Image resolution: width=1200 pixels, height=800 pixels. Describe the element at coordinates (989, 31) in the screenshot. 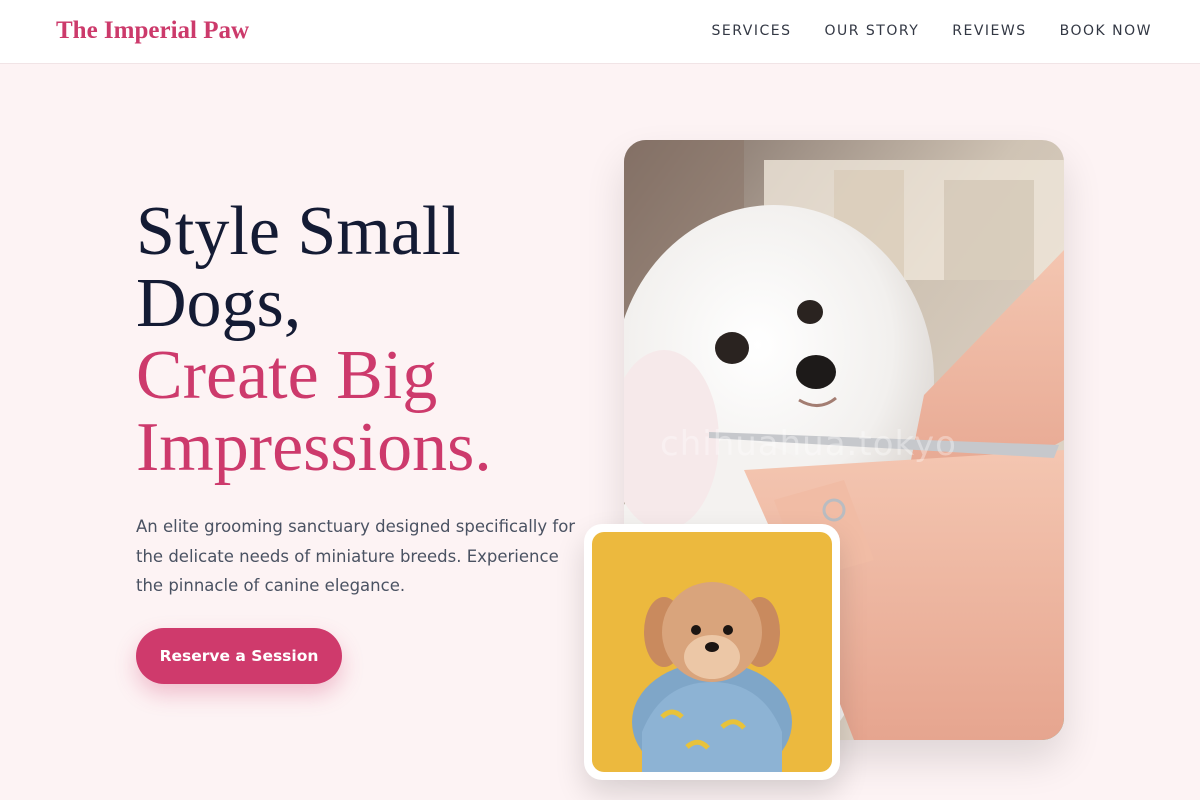

I see `nav-link-reviews: REVIEWS` at that location.